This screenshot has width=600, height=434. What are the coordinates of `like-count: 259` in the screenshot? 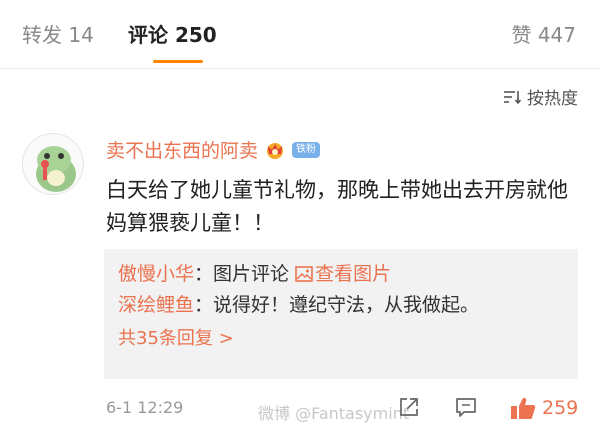 It's located at (560, 408).